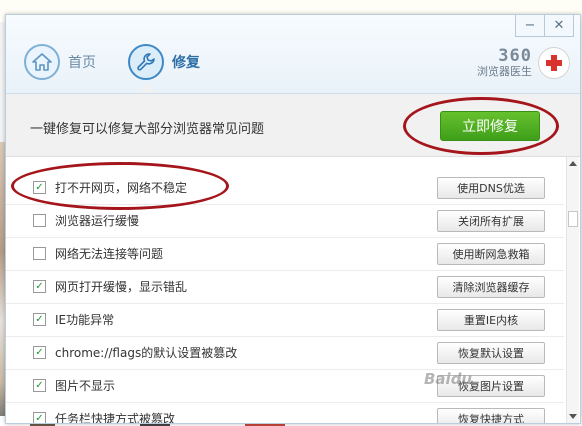 Image resolution: width=582 pixels, height=426 pixels. I want to click on watermark: Baidu, so click(448, 379).